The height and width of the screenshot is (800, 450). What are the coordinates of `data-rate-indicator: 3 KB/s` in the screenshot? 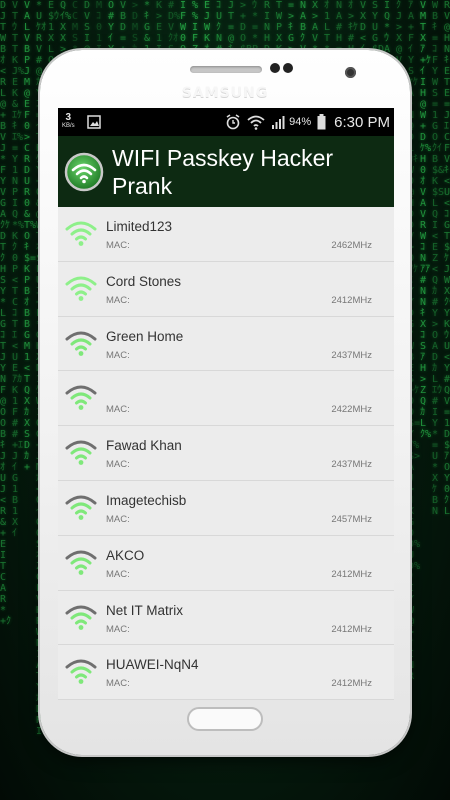 It's located at (68, 121).